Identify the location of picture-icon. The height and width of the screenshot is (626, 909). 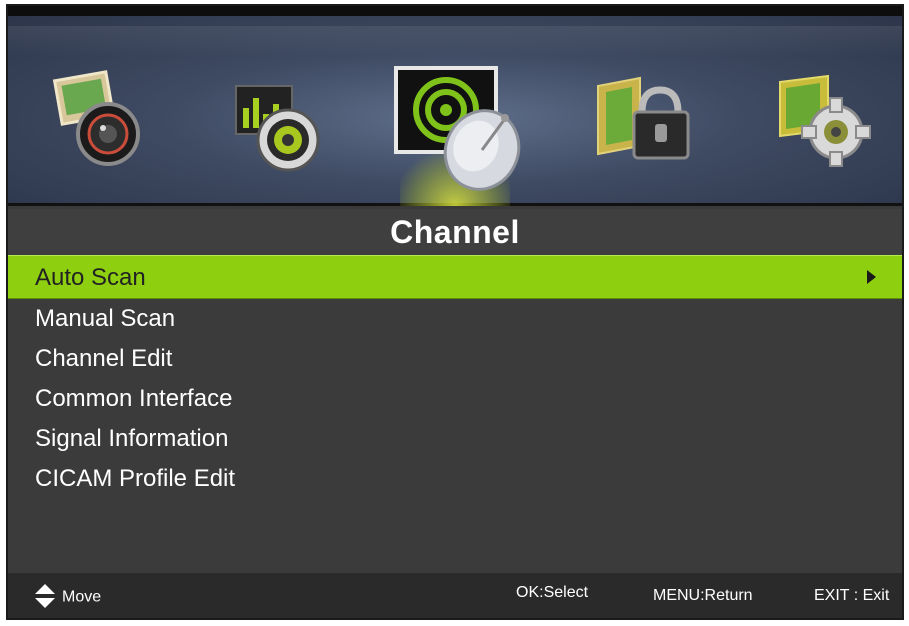
(101, 119).